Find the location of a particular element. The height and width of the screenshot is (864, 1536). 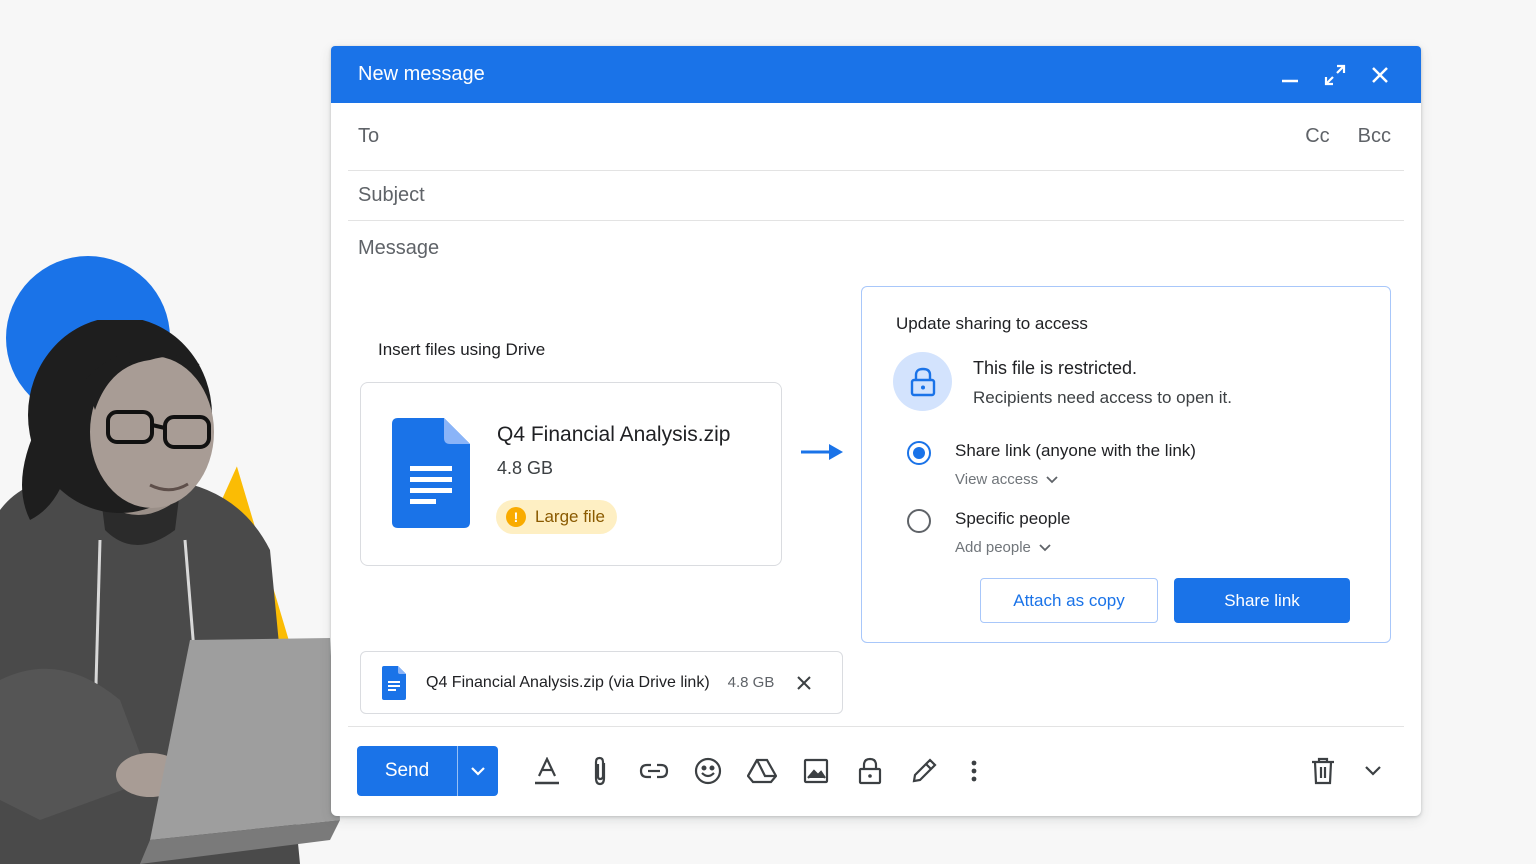

arrow-right-icon is located at coordinates (822, 452).